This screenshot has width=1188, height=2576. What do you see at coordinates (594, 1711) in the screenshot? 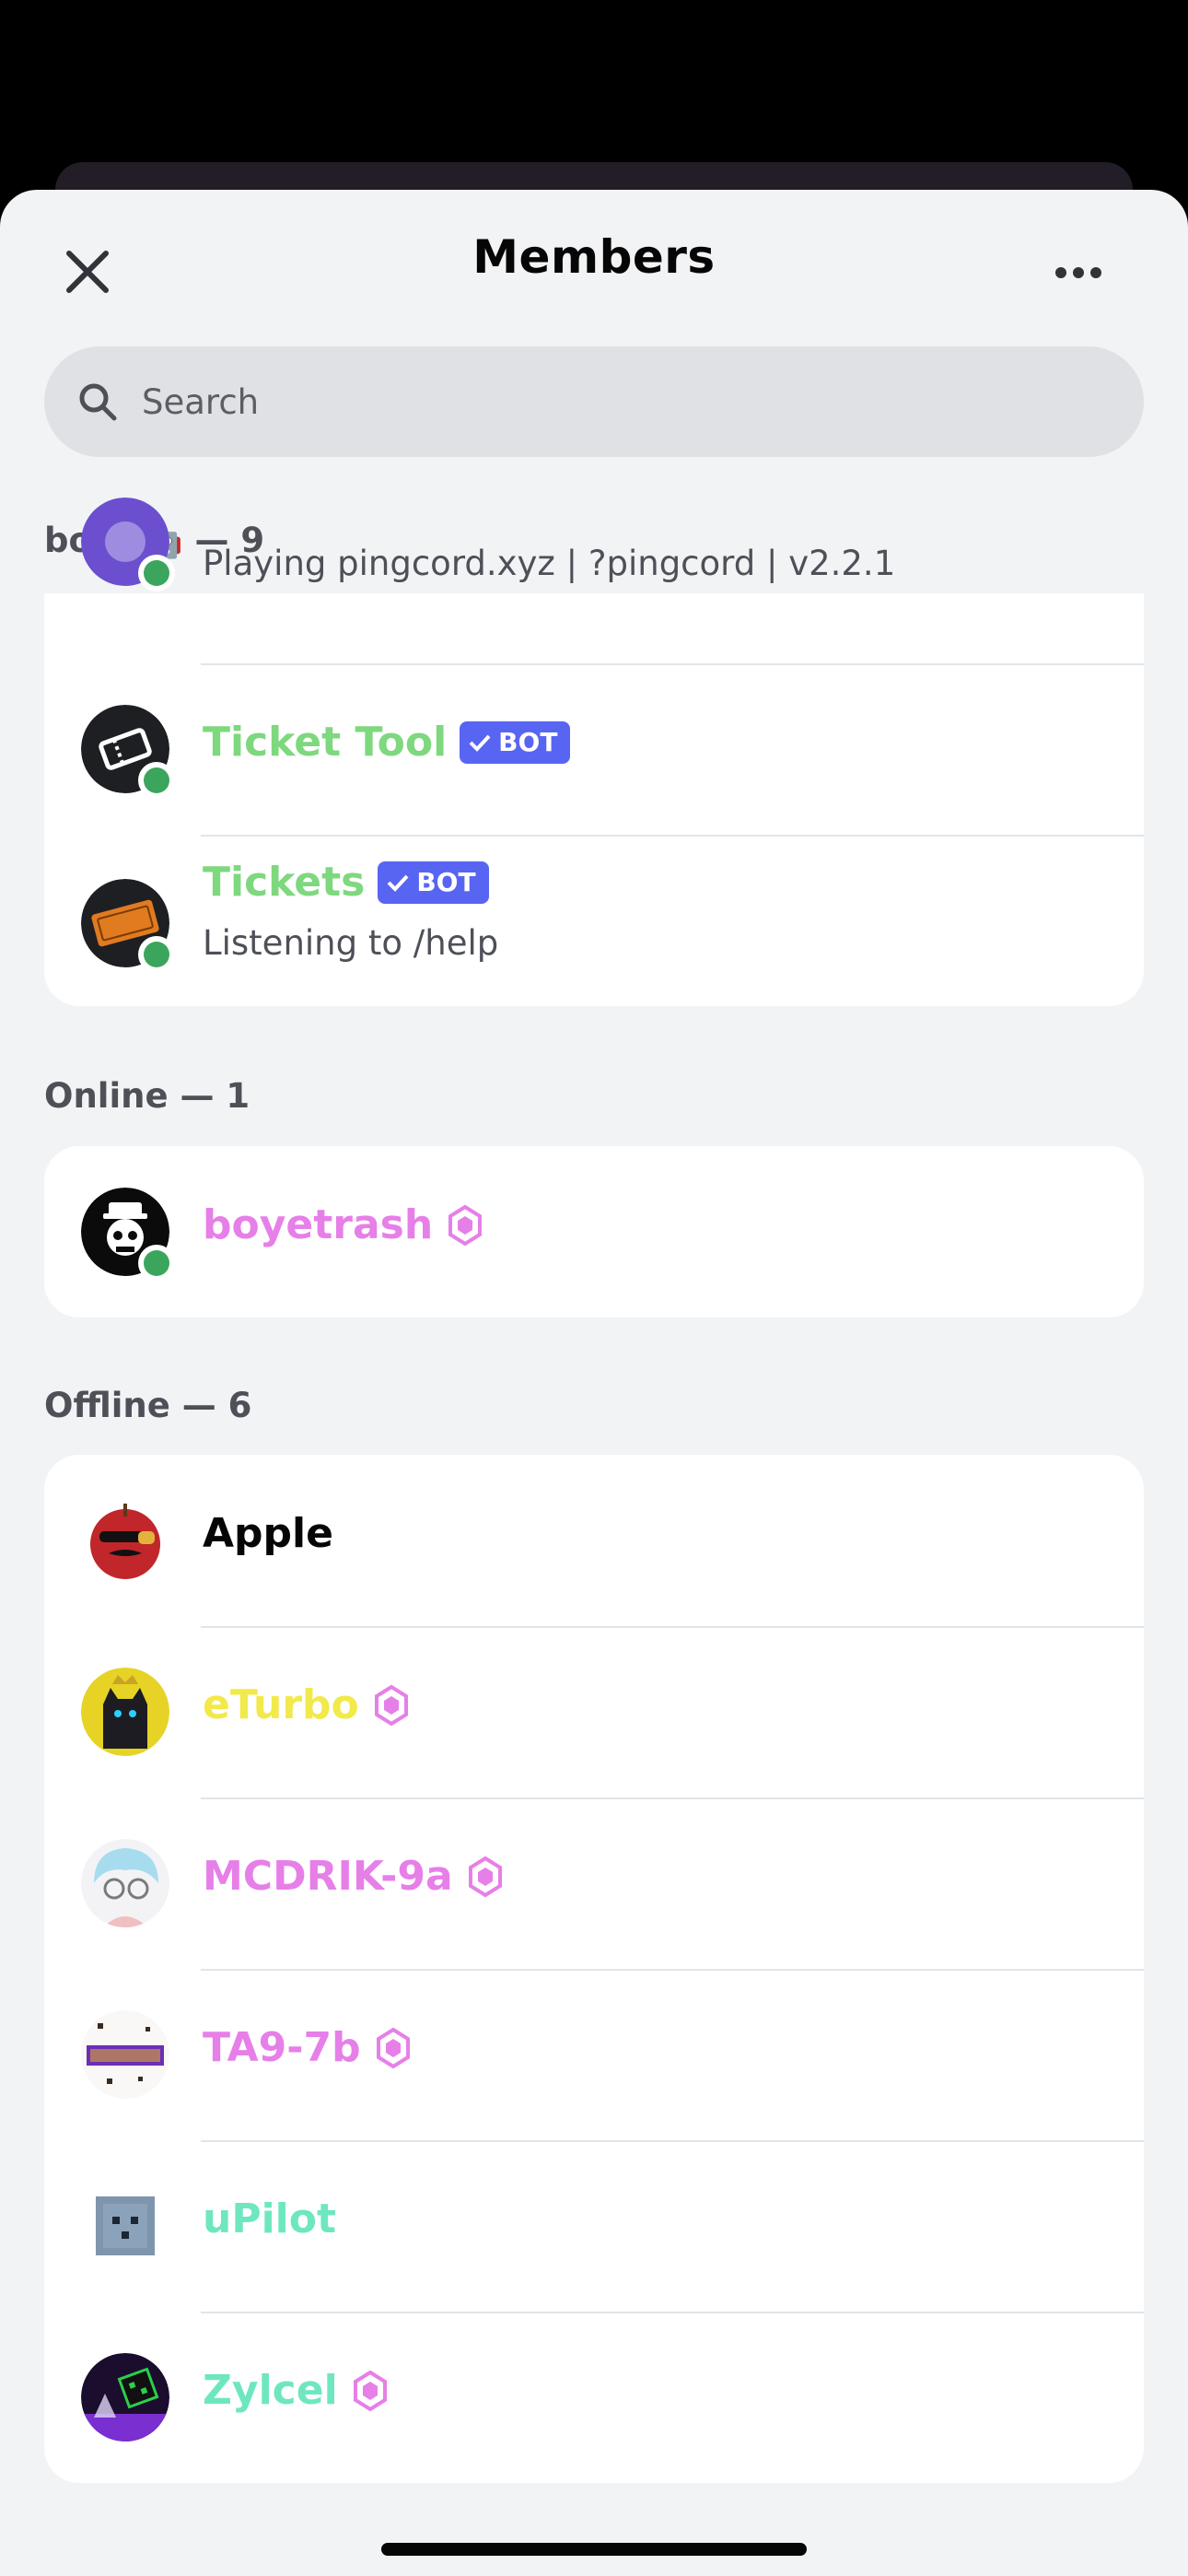
I see `list-item: eTurbo` at bounding box center [594, 1711].